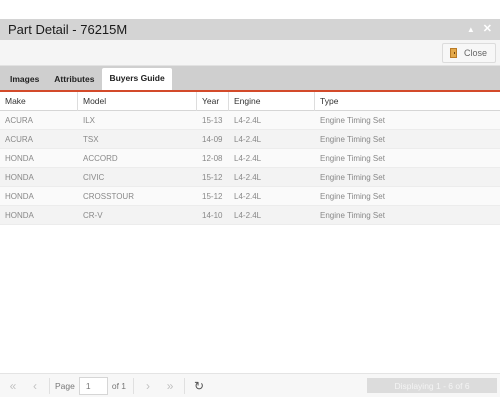  What do you see at coordinates (39, 101) in the screenshot?
I see `column-header-make: Make` at bounding box center [39, 101].